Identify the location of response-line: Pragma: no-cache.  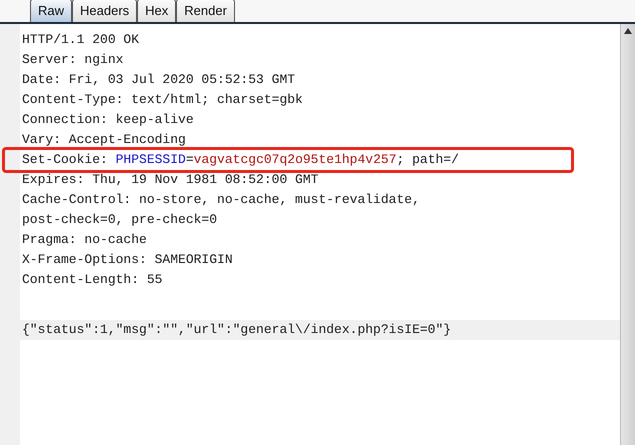
(84, 240).